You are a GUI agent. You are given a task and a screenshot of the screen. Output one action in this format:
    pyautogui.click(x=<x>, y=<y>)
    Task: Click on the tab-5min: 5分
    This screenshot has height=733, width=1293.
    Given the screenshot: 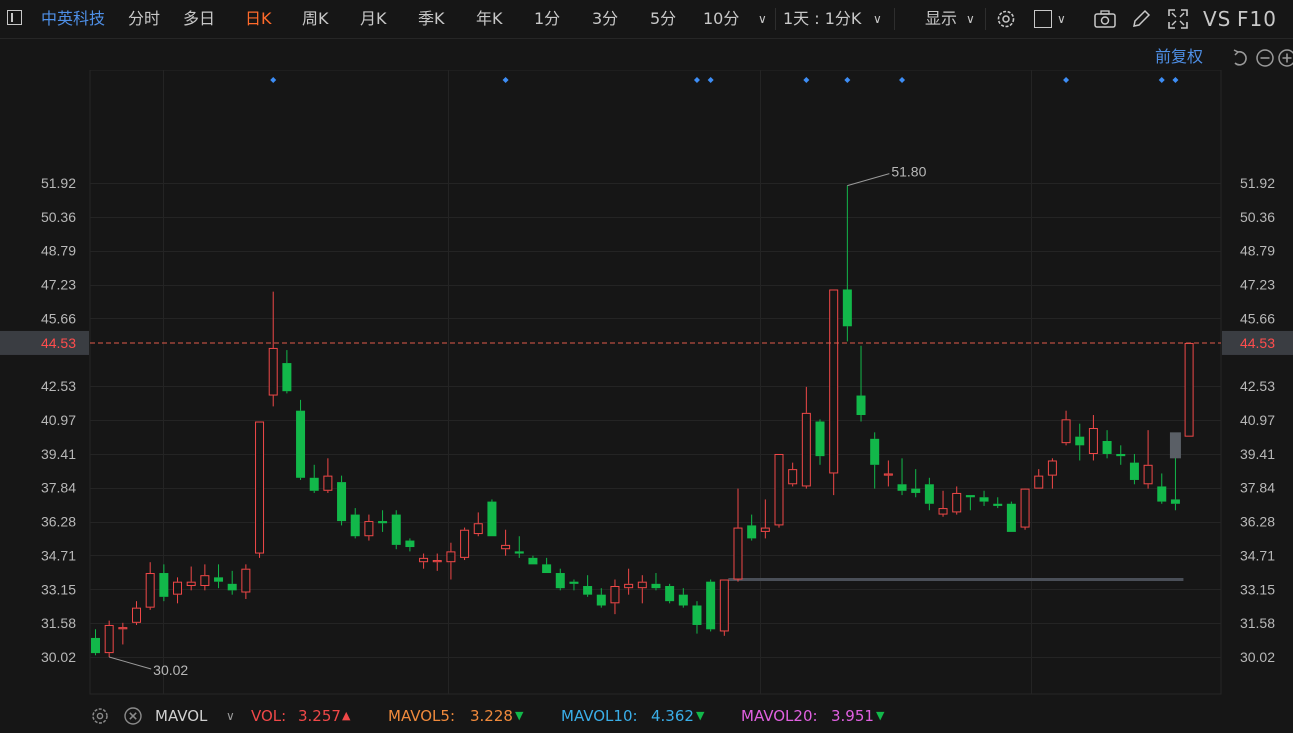 What is the action you would take?
    pyautogui.click(x=663, y=19)
    